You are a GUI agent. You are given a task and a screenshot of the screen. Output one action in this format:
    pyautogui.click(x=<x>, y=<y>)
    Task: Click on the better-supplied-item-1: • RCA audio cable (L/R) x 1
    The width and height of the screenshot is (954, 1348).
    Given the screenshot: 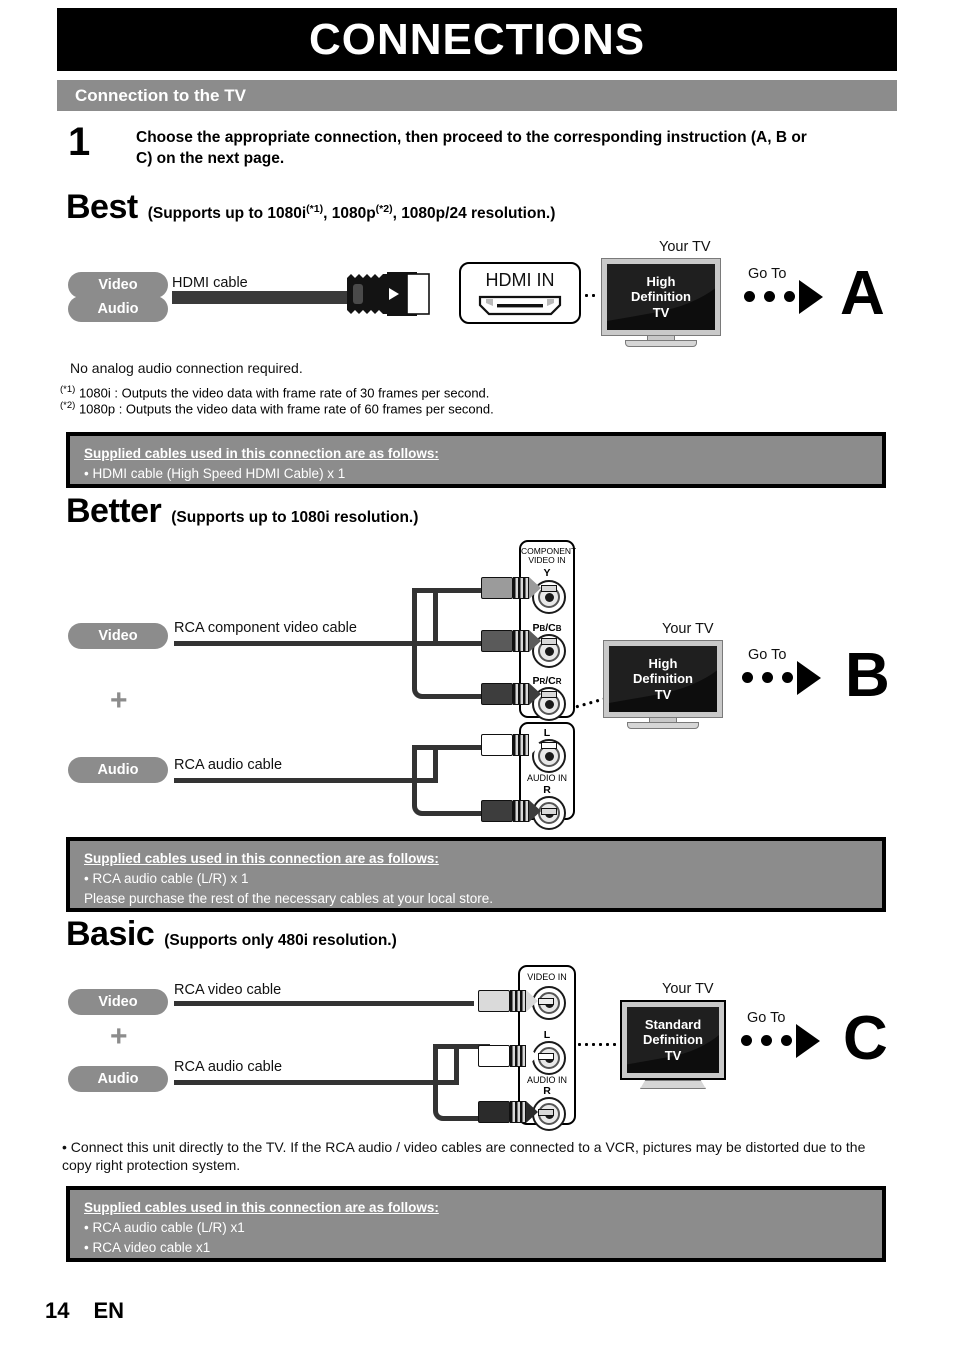 What is the action you would take?
    pyautogui.click(x=166, y=879)
    